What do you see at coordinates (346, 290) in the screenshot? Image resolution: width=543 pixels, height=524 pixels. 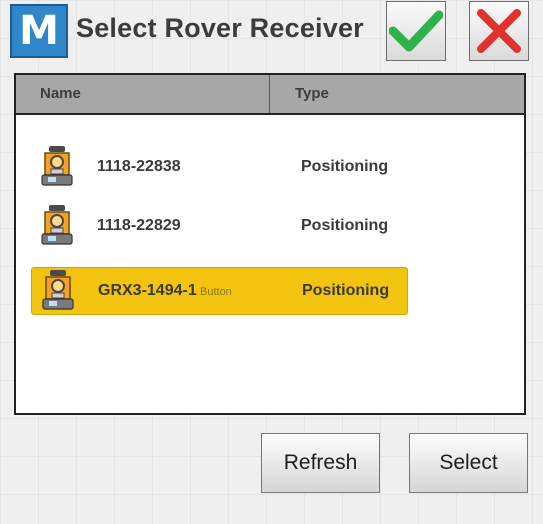 I see `row-3-type: Positioning` at bounding box center [346, 290].